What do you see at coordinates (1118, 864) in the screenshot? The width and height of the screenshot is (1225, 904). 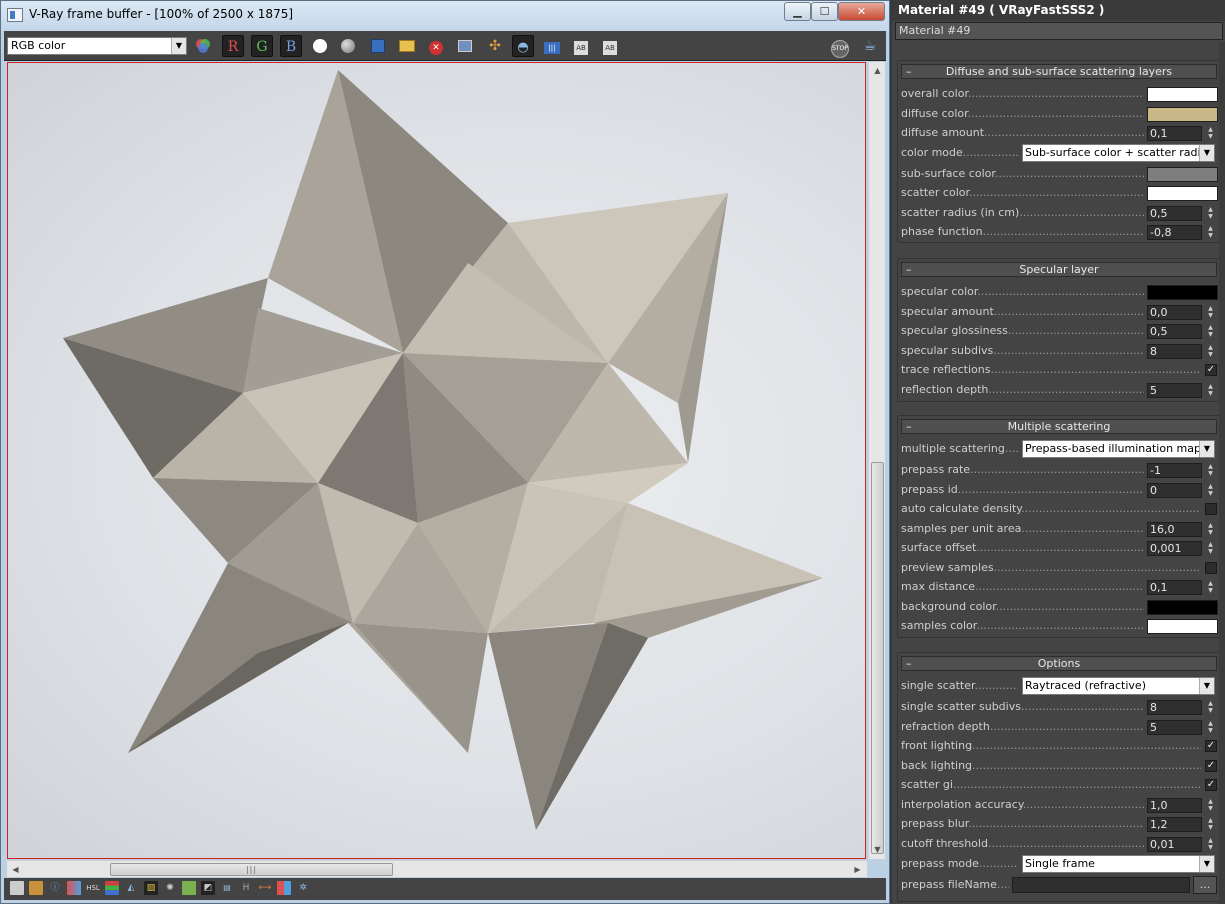 I see `prepass-mode-dropdown: Single frame ▼` at bounding box center [1118, 864].